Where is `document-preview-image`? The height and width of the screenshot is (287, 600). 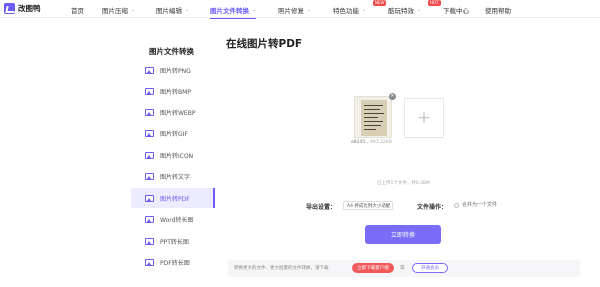 document-preview-image is located at coordinates (374, 118).